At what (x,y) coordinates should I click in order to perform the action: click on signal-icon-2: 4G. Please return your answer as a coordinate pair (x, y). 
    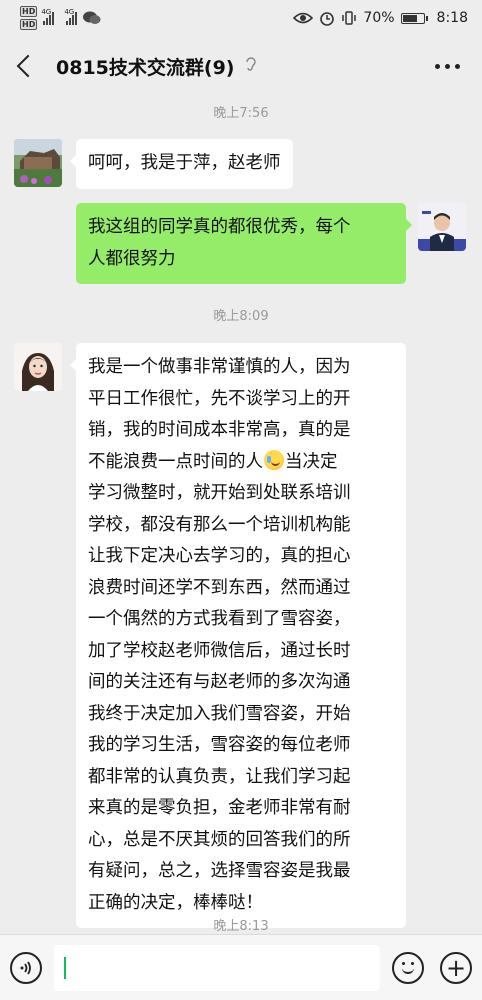
    Looking at the image, I should click on (71, 16).